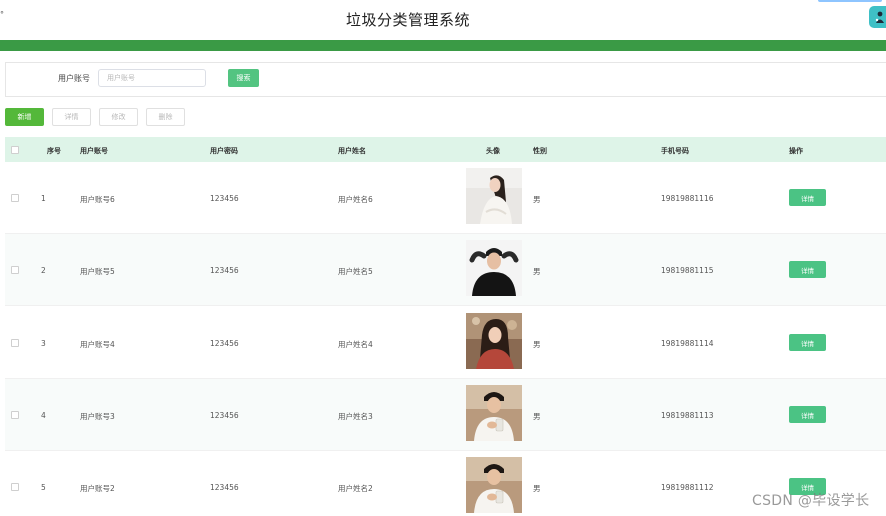 The image size is (886, 516). Describe the element at coordinates (687, 343) in the screenshot. I see `row-phone: 19819881114` at that location.